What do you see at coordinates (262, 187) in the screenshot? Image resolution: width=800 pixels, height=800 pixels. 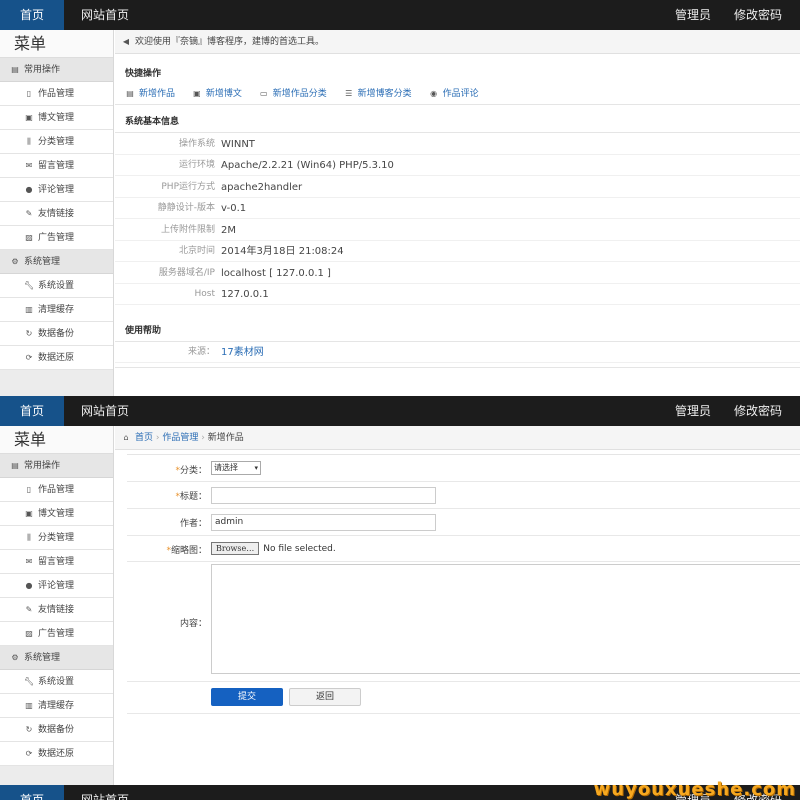 I see `info-value: apache2handler` at bounding box center [262, 187].